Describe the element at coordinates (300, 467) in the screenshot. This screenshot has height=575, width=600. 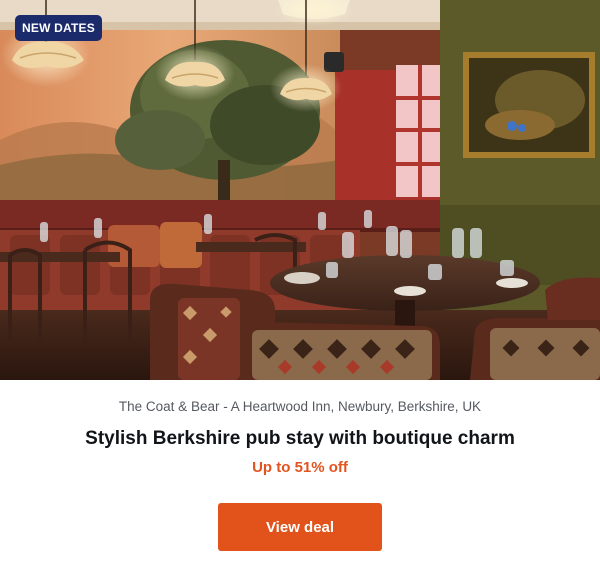
I see `deal-discount: Up to 51% off` at that location.